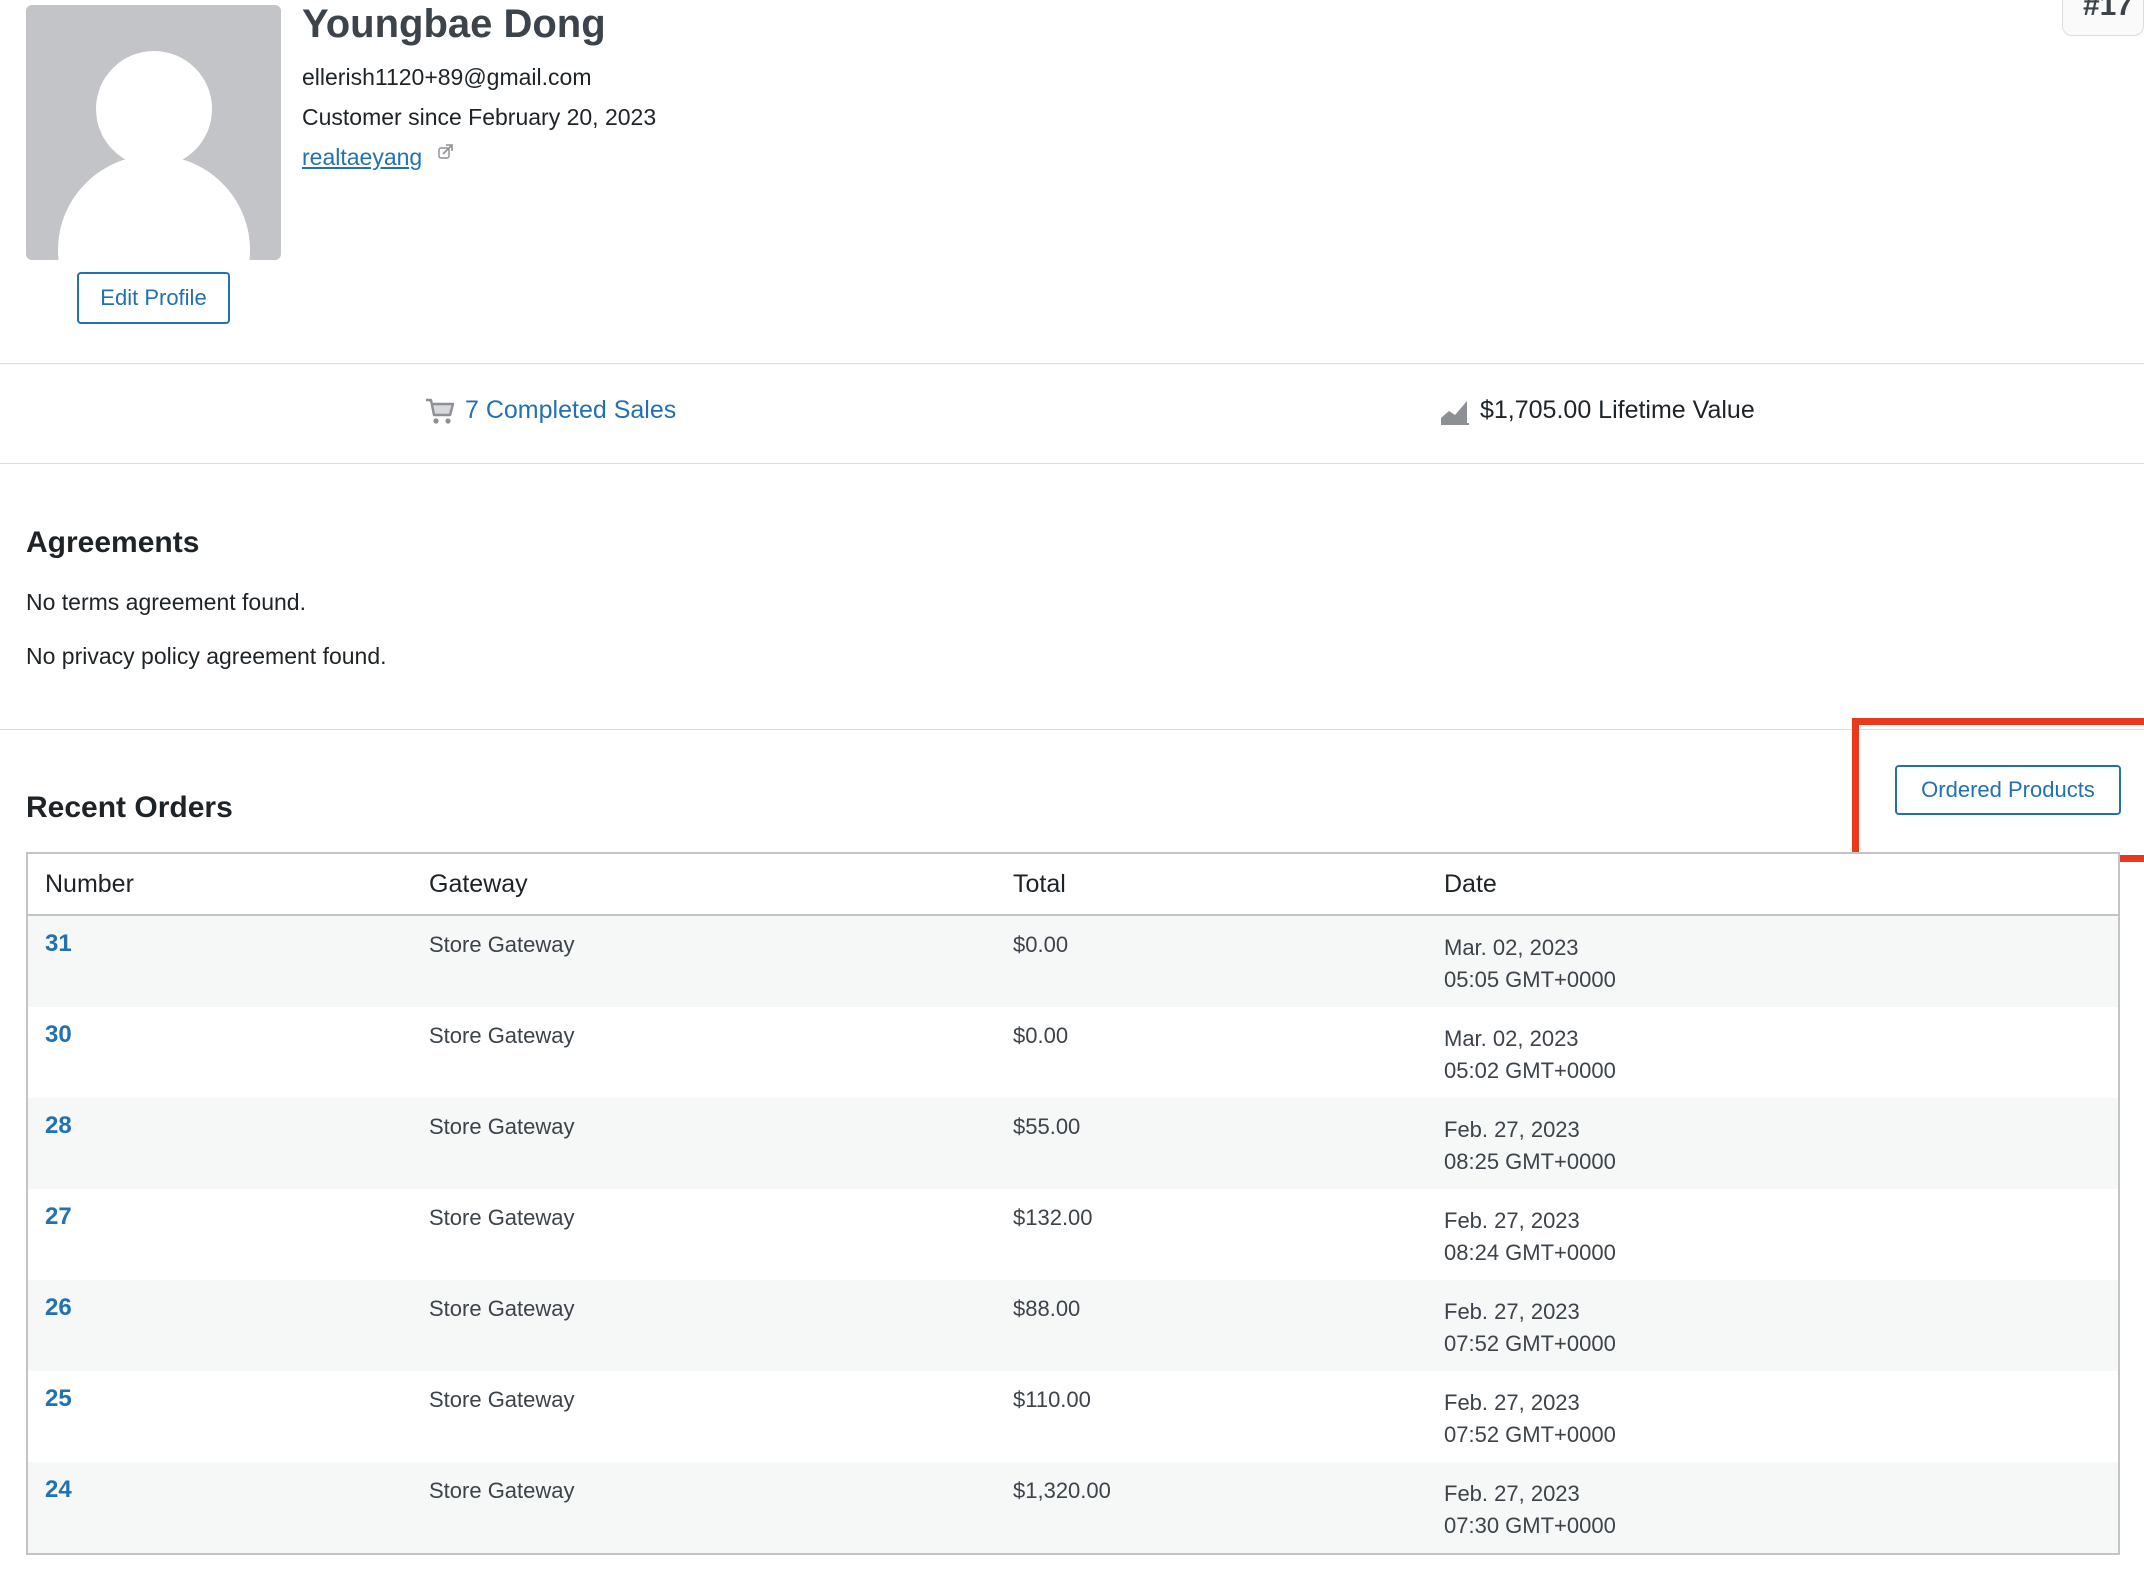  I want to click on order-date: Mar. 02, 2023 05:05 GMT+0000, so click(1773, 961).